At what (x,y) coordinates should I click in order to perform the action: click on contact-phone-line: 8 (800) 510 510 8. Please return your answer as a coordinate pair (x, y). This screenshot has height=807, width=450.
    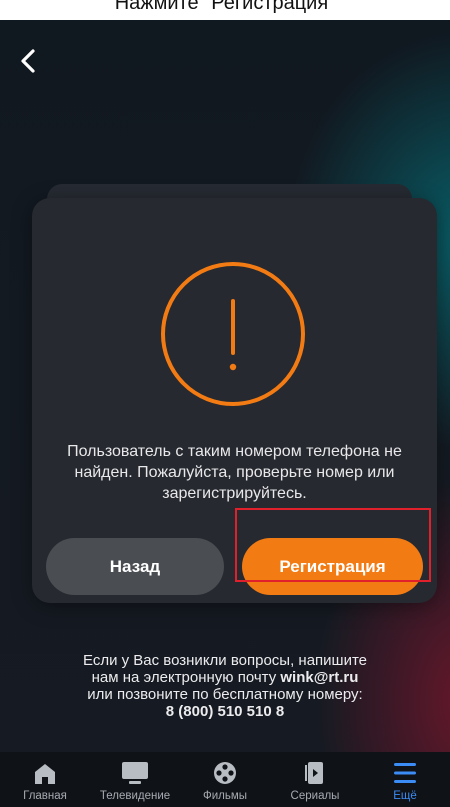
    Looking at the image, I should click on (225, 711).